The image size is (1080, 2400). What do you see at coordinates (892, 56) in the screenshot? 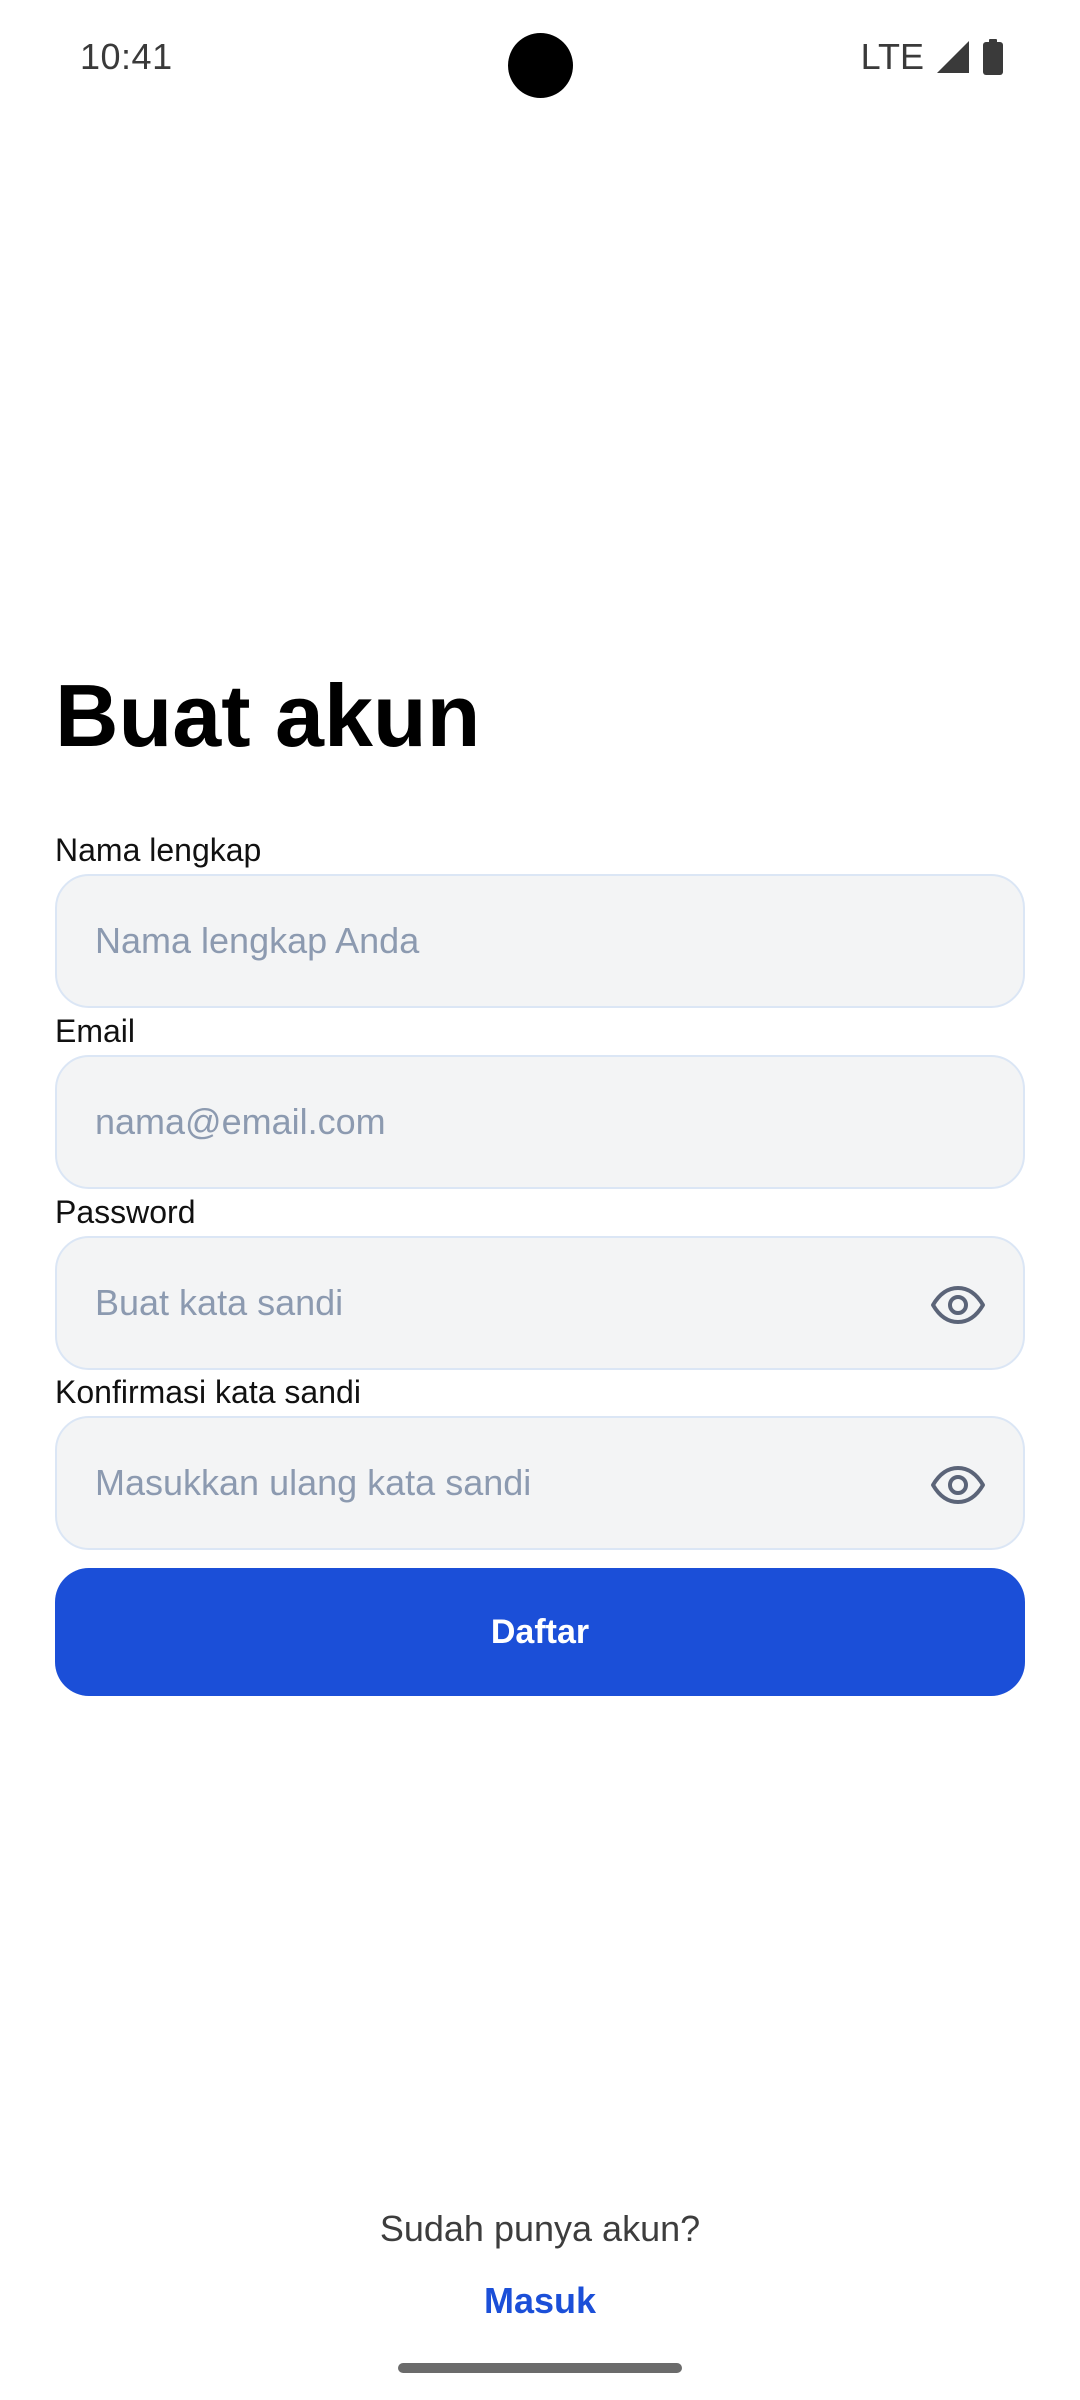
I see `network-type: LTE` at bounding box center [892, 56].